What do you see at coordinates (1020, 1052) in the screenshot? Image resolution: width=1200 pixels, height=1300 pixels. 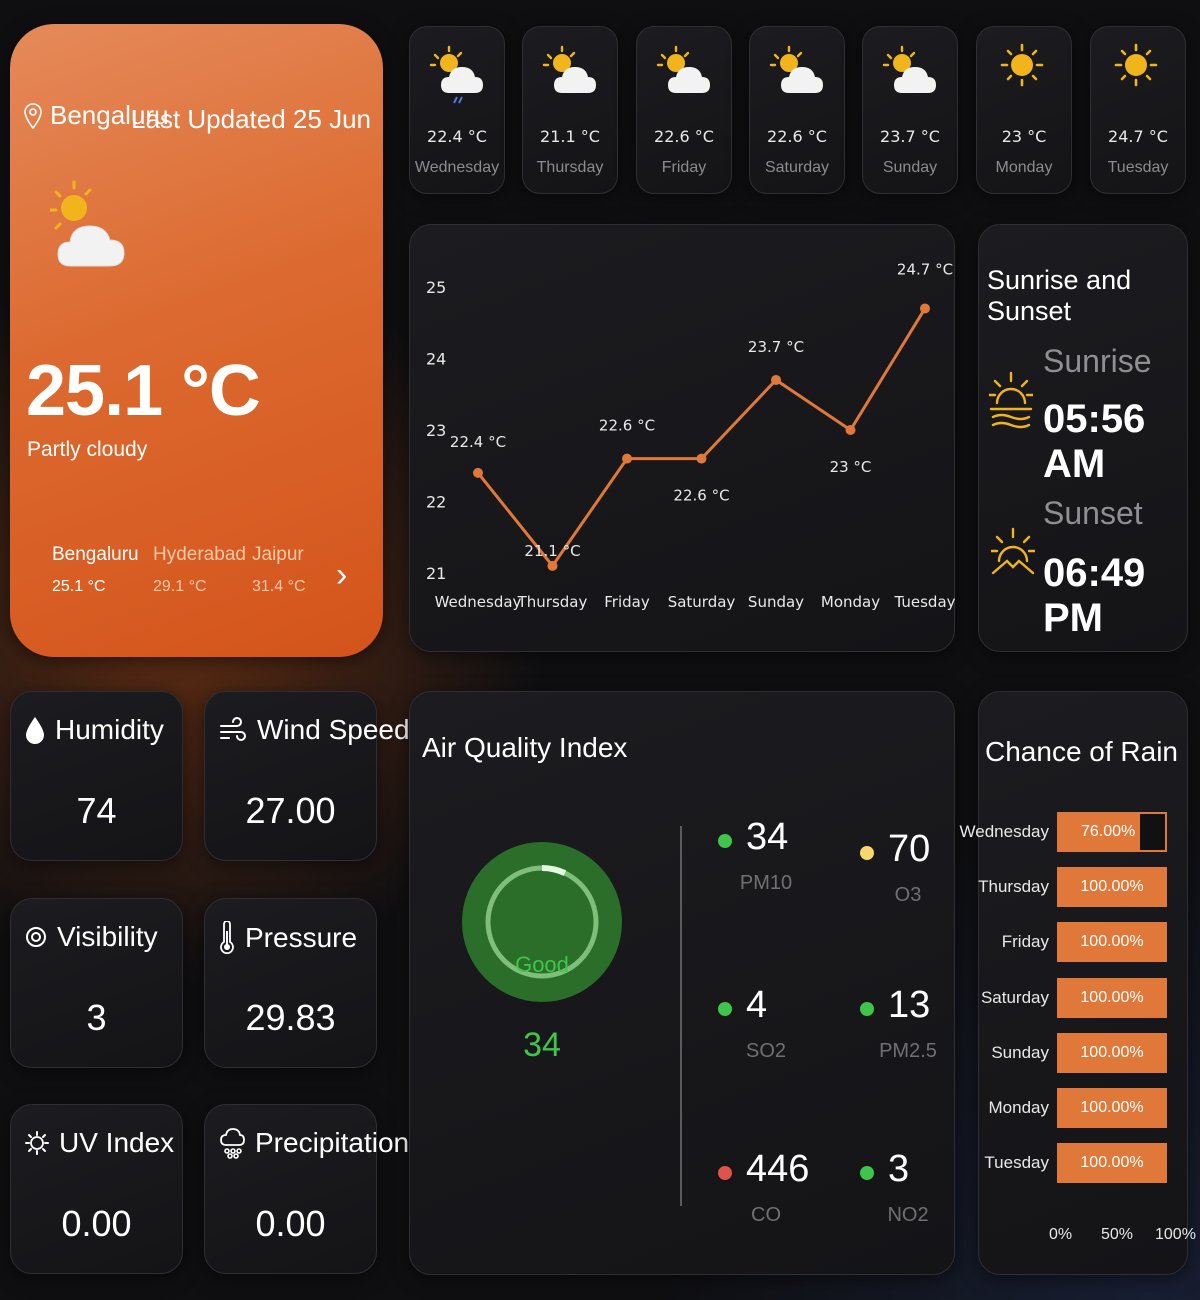 I see `rain-day-label: Sunday` at bounding box center [1020, 1052].